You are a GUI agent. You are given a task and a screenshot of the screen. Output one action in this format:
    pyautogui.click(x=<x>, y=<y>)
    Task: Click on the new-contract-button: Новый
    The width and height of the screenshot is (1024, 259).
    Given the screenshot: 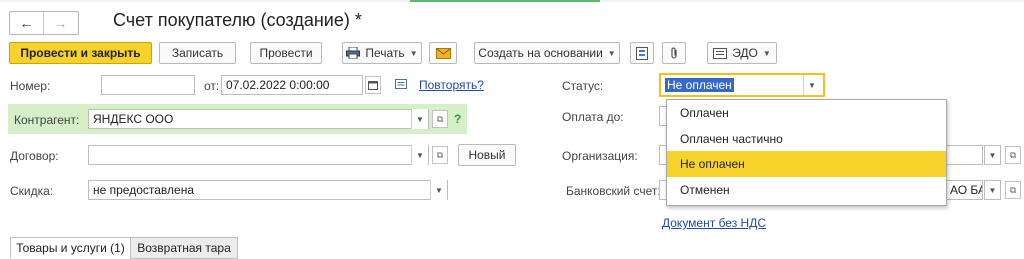 What is the action you would take?
    pyautogui.click(x=487, y=155)
    